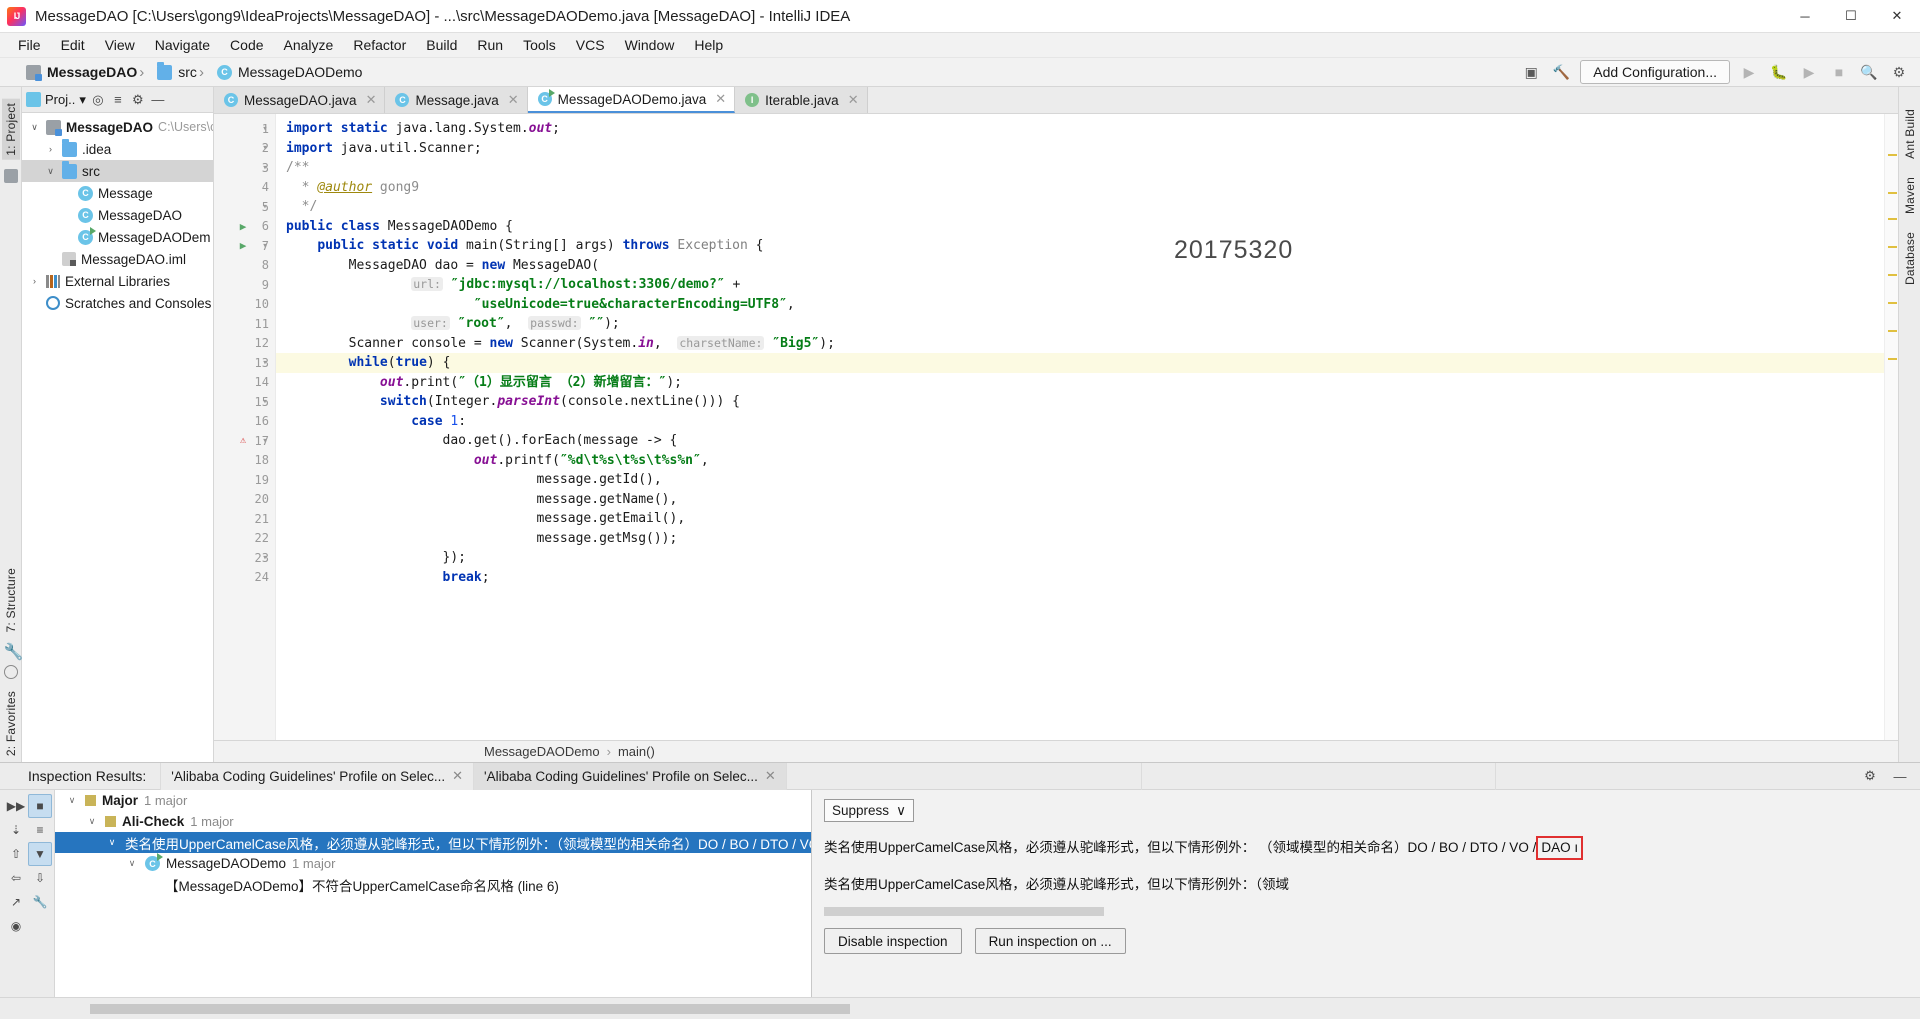 Image resolution: width=1920 pixels, height=1019 pixels. I want to click on filter-icon: ▼, so click(40, 854).